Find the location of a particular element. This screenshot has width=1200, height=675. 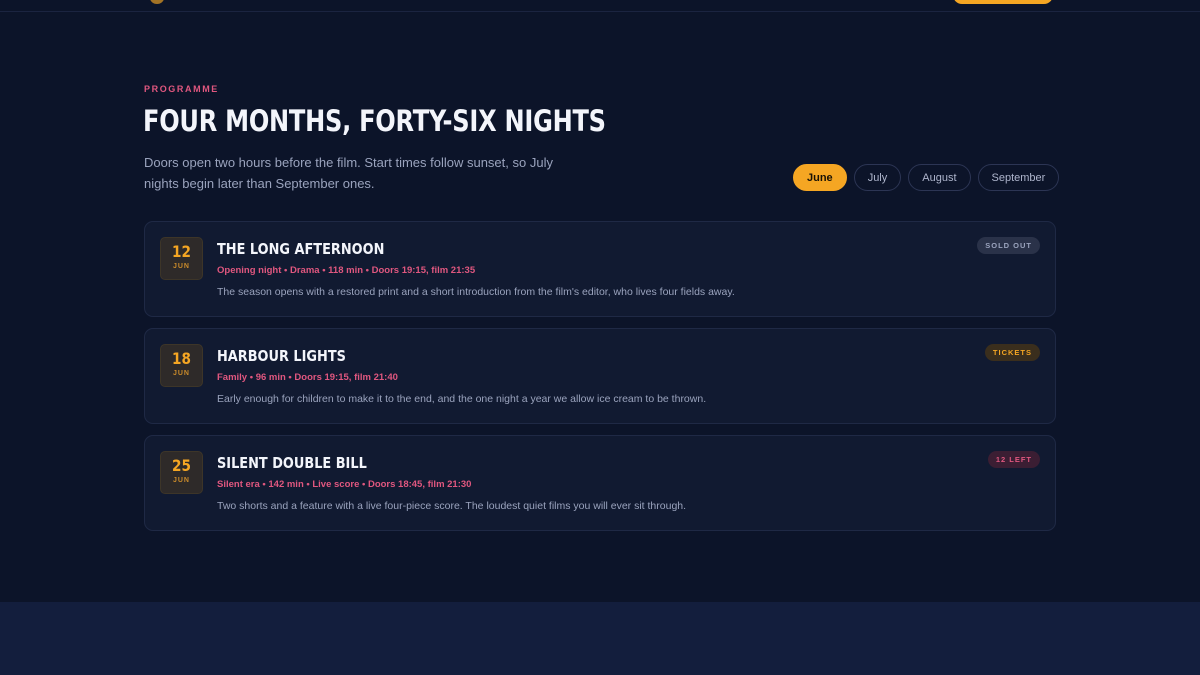

tab-july: July is located at coordinates (877, 177).